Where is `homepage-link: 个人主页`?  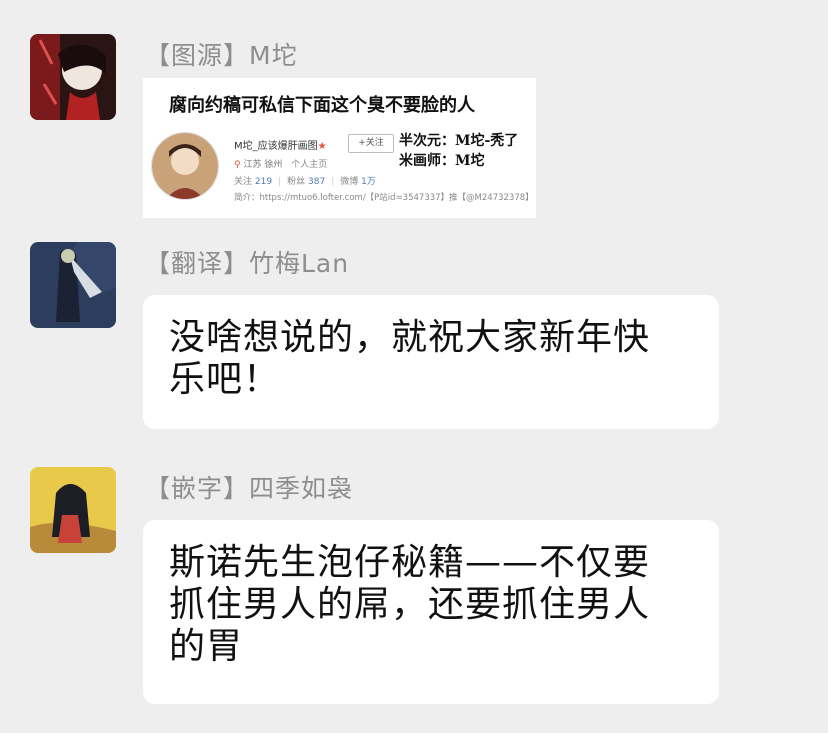 homepage-link: 个人主页 is located at coordinates (309, 165).